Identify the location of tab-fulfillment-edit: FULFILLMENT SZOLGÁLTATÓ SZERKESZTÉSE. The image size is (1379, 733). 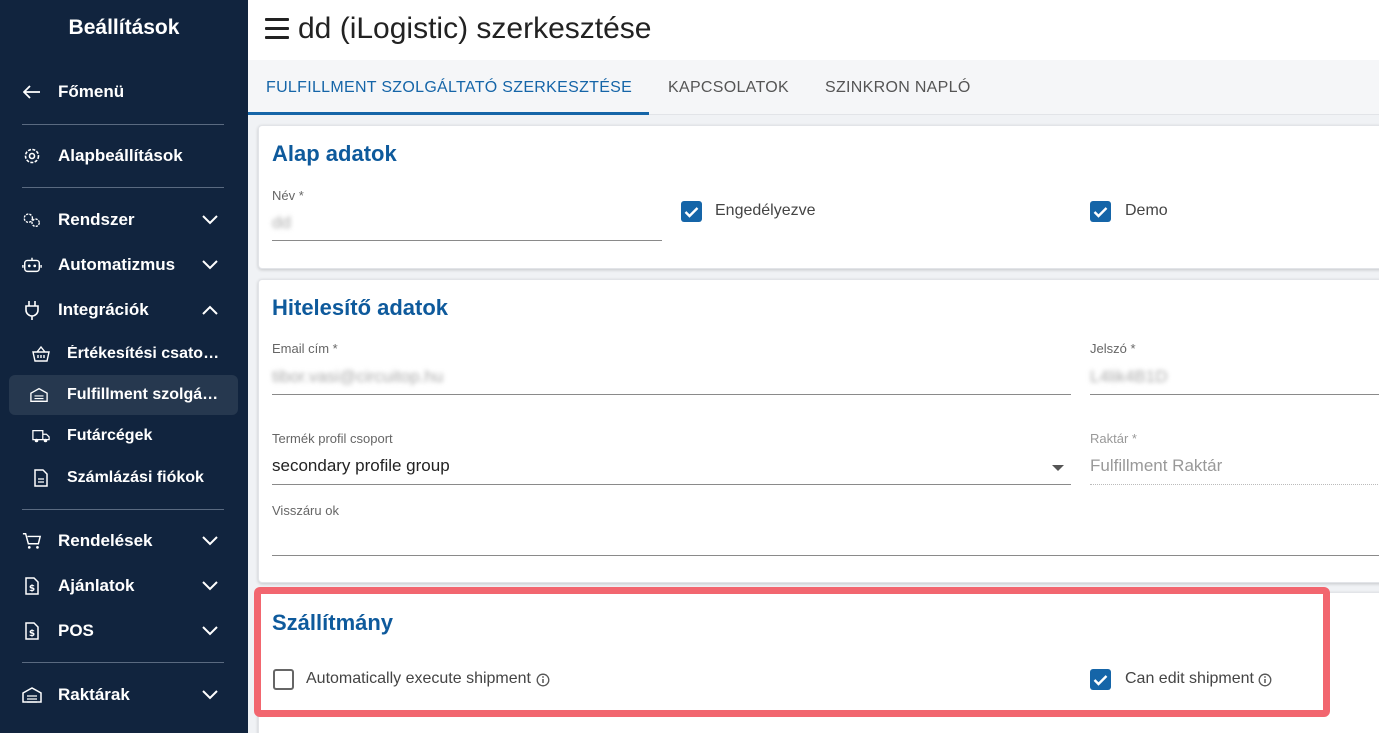
(449, 87).